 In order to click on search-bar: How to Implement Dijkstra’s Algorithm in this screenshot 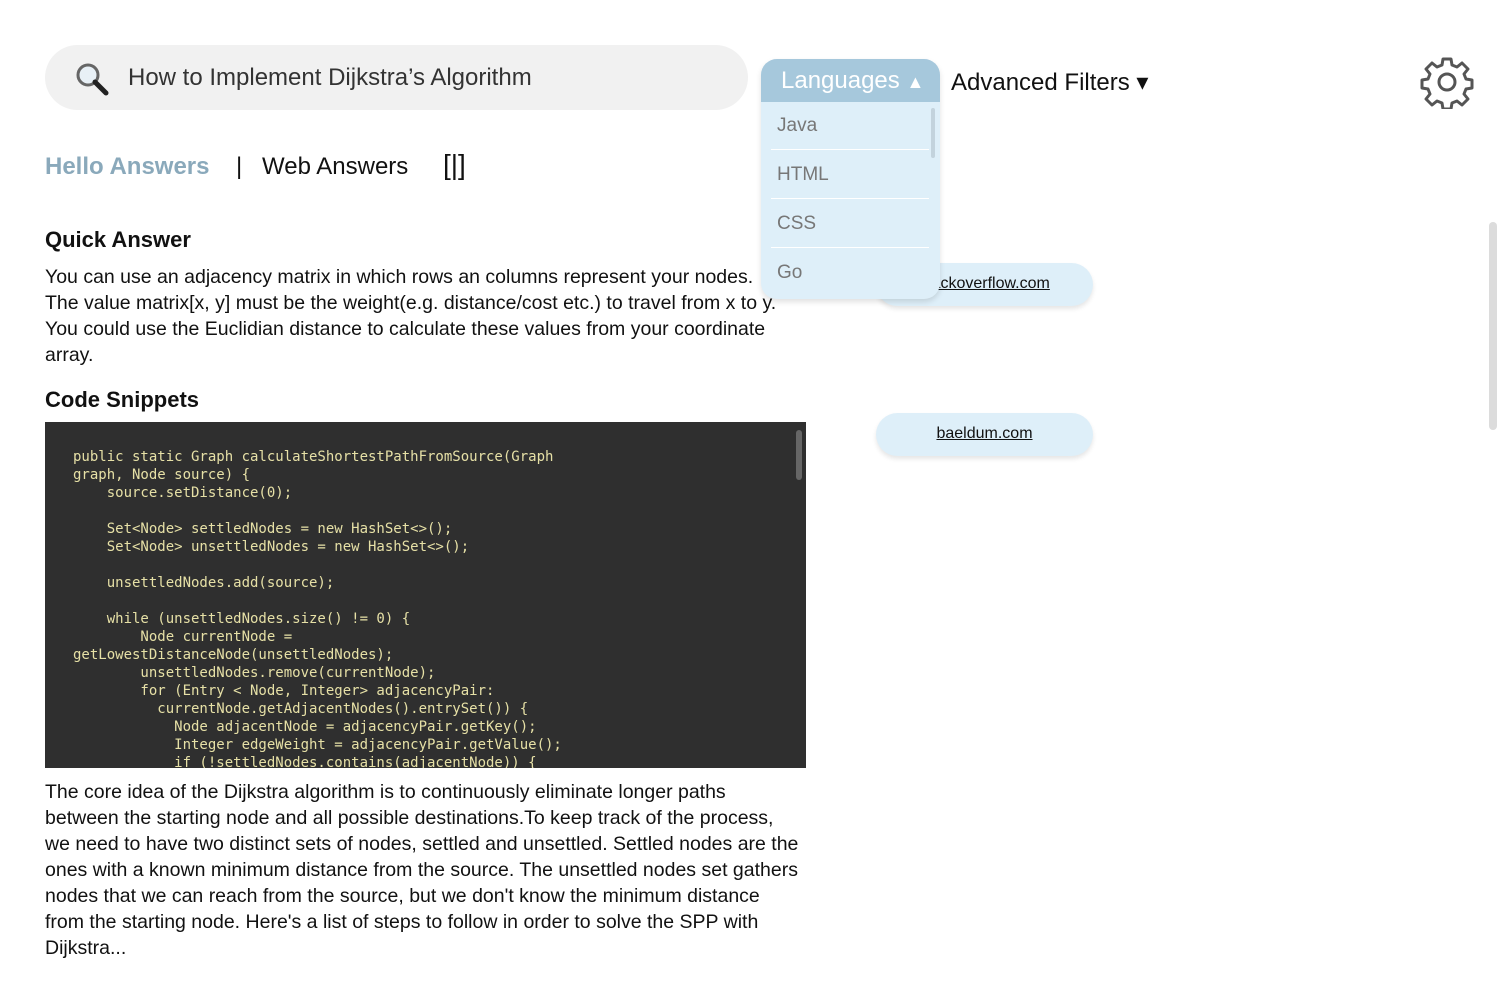, I will do `click(396, 77)`.